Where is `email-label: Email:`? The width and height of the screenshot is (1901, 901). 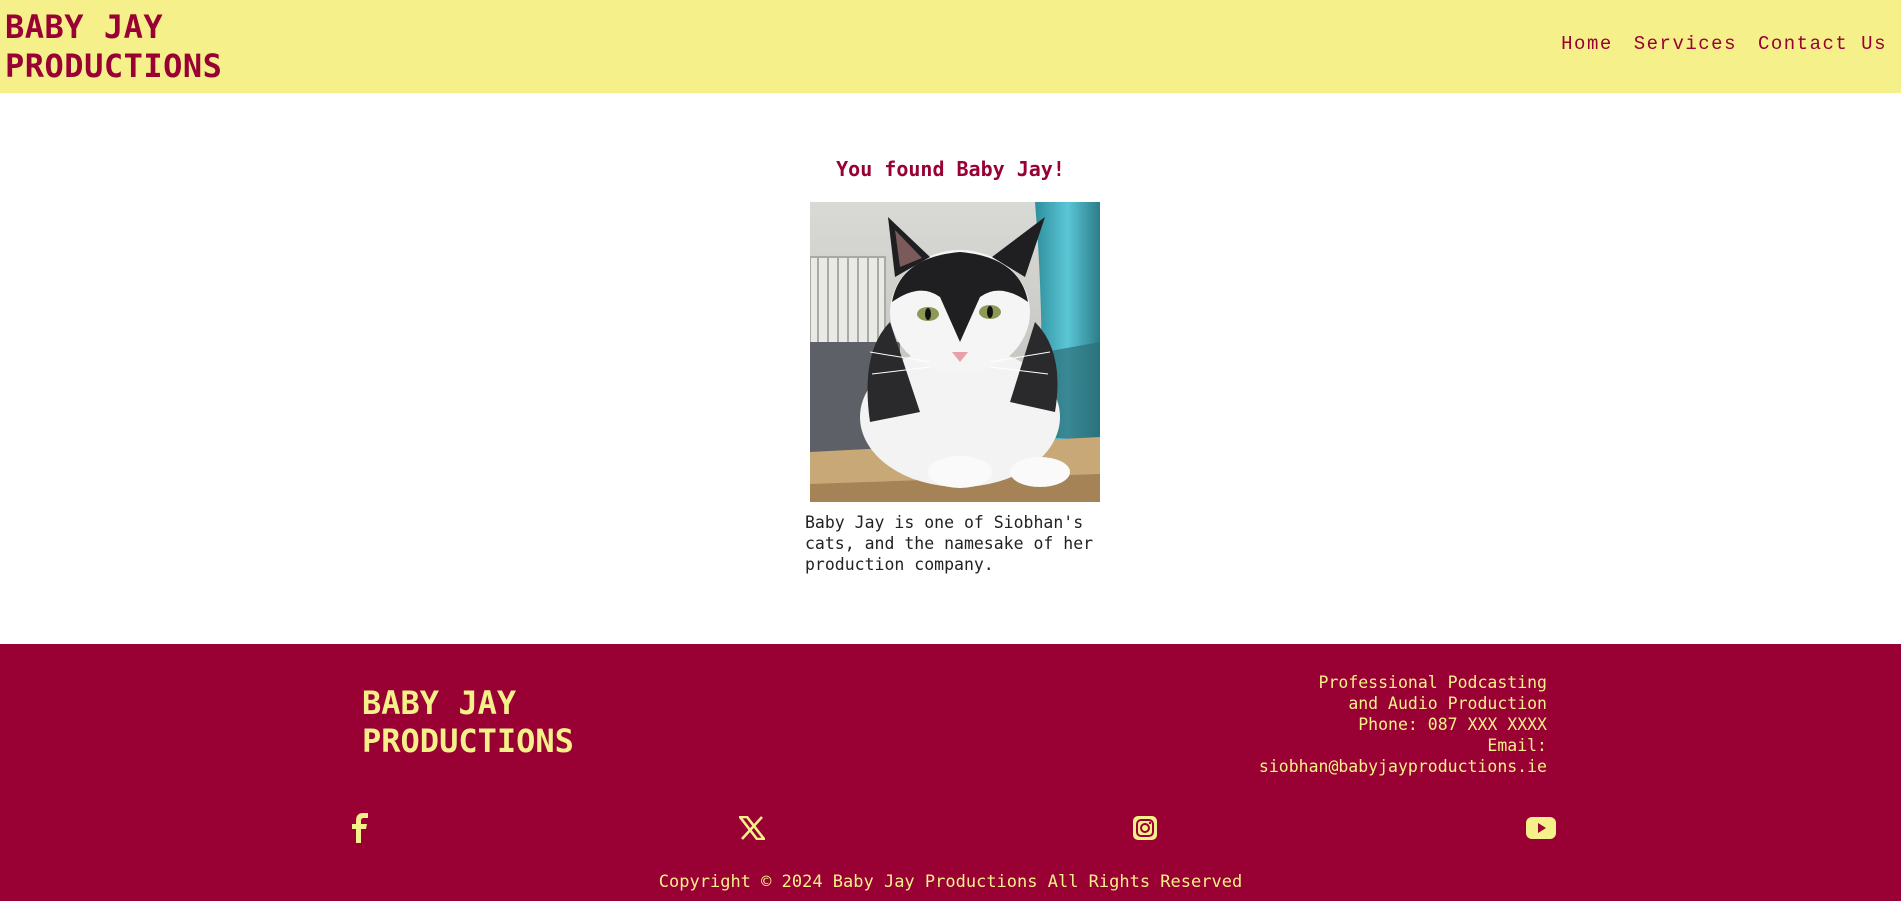
email-label: Email: is located at coordinates (1517, 745).